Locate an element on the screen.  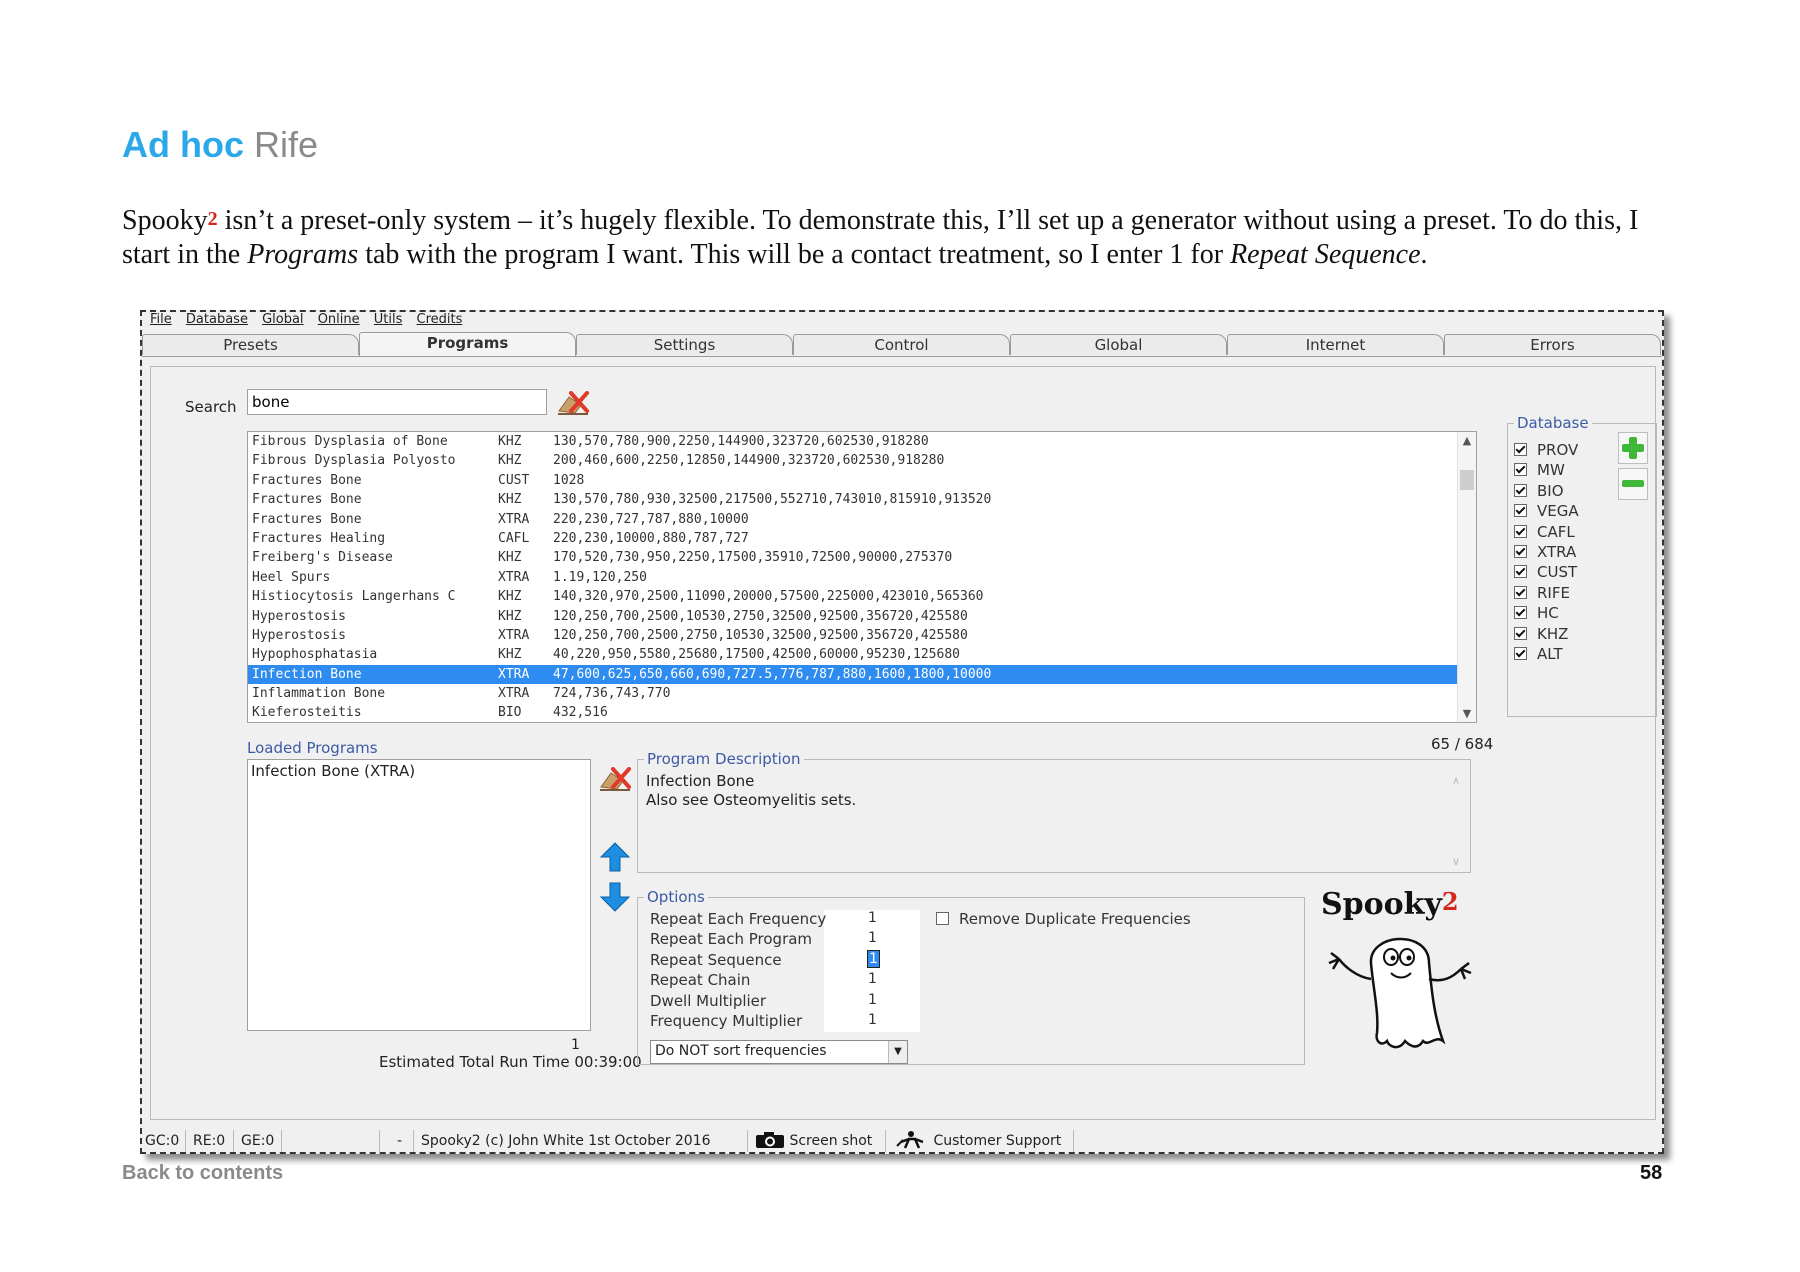
tab-internet: Internet is located at coordinates (1335, 344).